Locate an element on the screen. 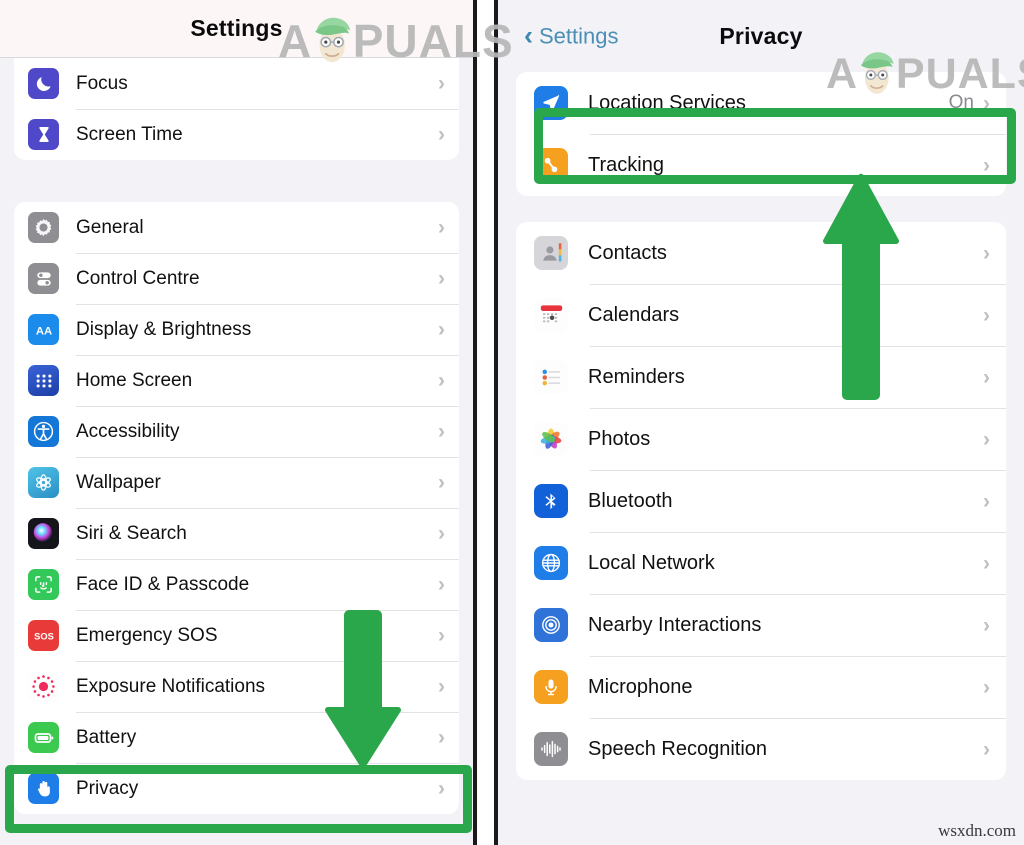 Image resolution: width=1024 pixels, height=845 pixels. sidebar-item-accessibility: Accessibility › is located at coordinates (236, 431).